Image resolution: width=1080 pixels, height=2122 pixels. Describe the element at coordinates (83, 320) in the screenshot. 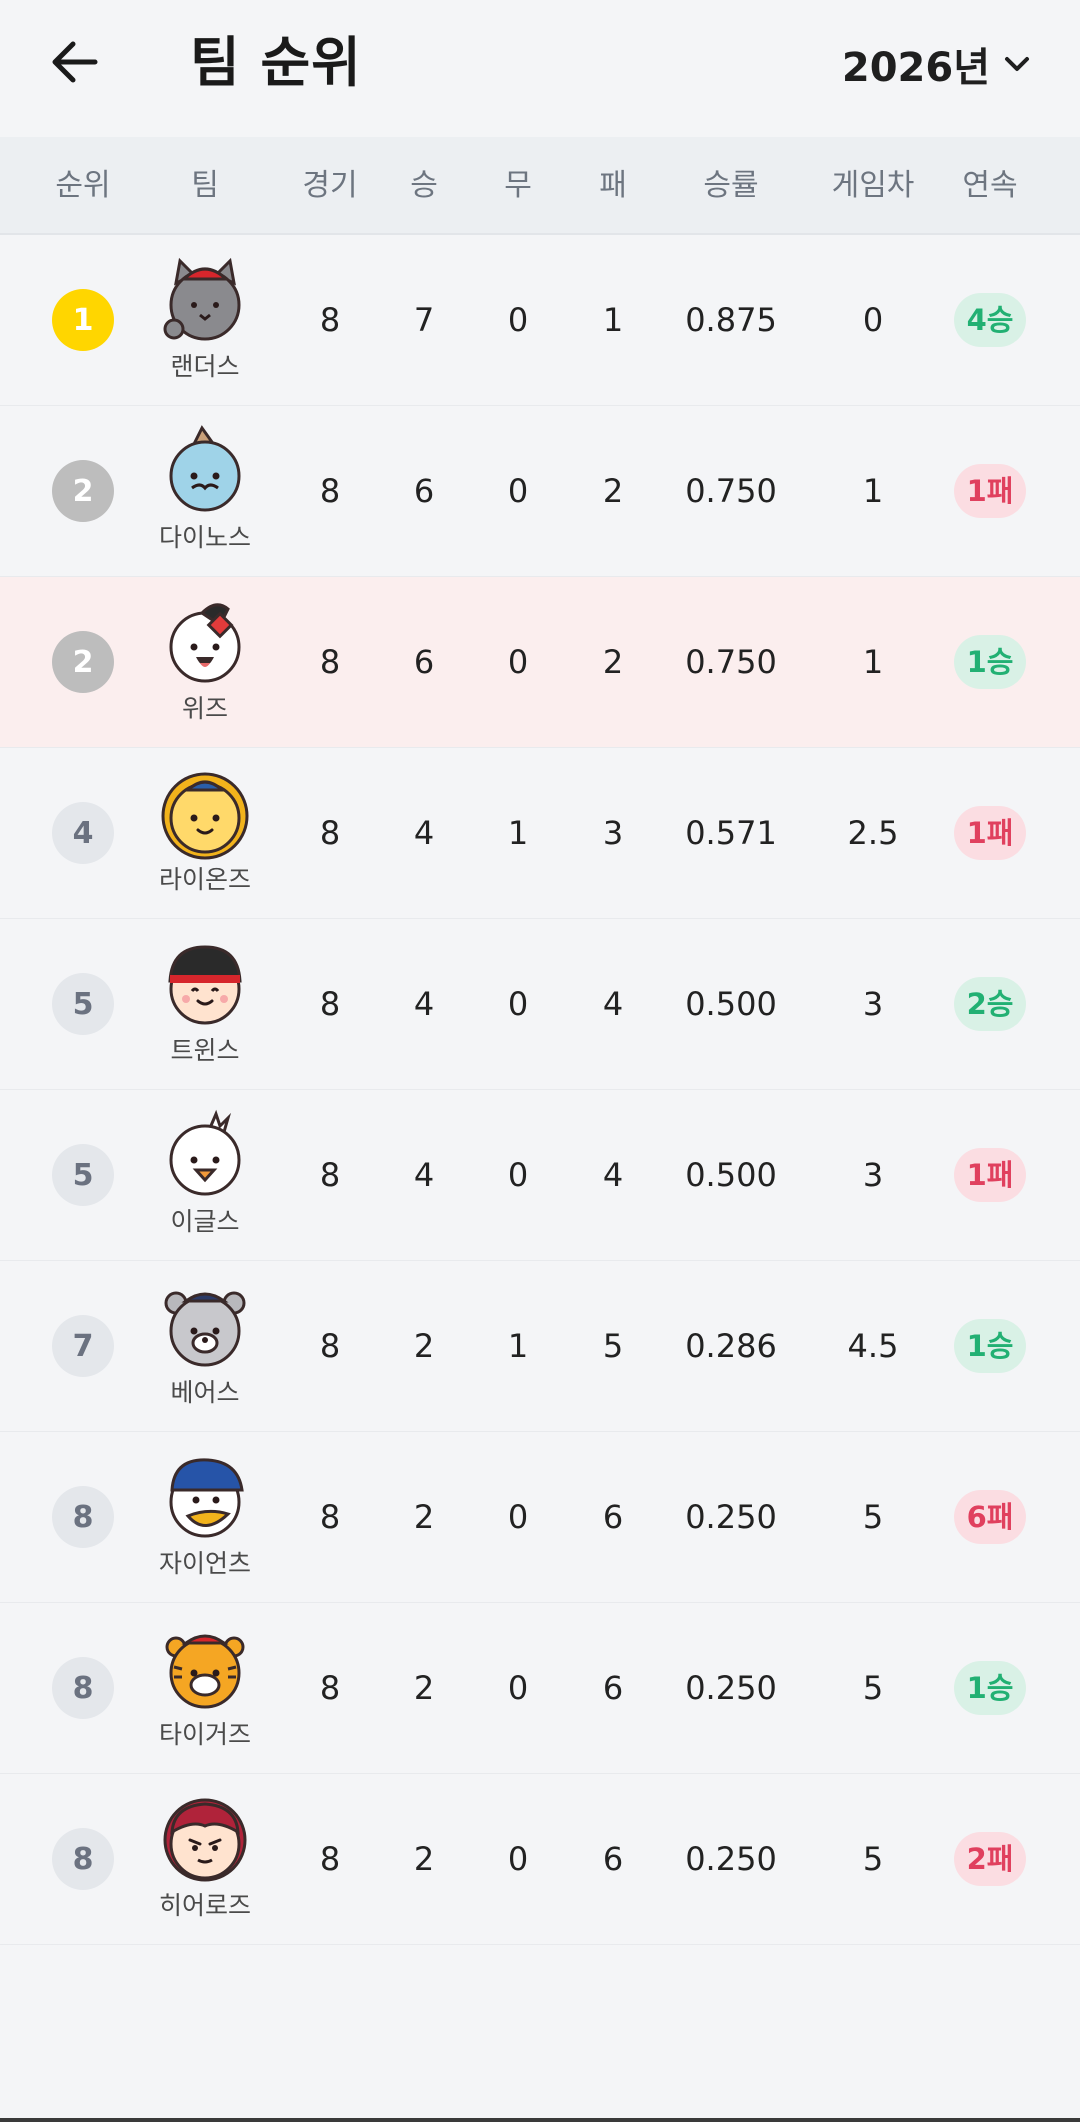

I see `rank-badge: 1` at that location.